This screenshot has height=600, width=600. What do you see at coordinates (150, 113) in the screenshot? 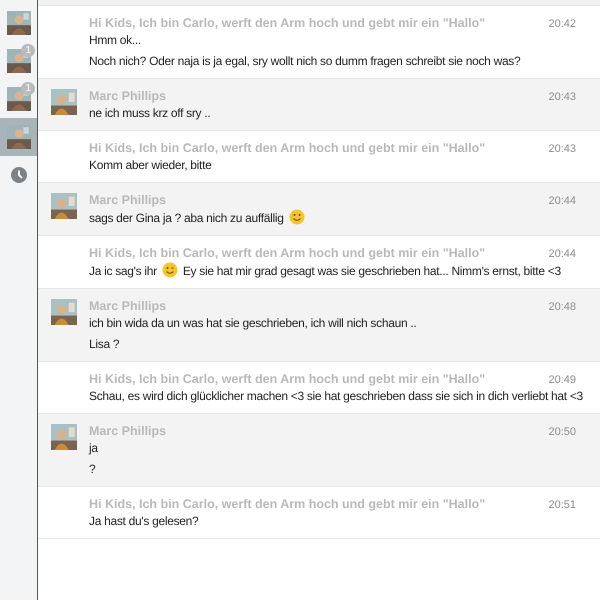
I see `message-text: ne ich muss krz off sry ..` at bounding box center [150, 113].